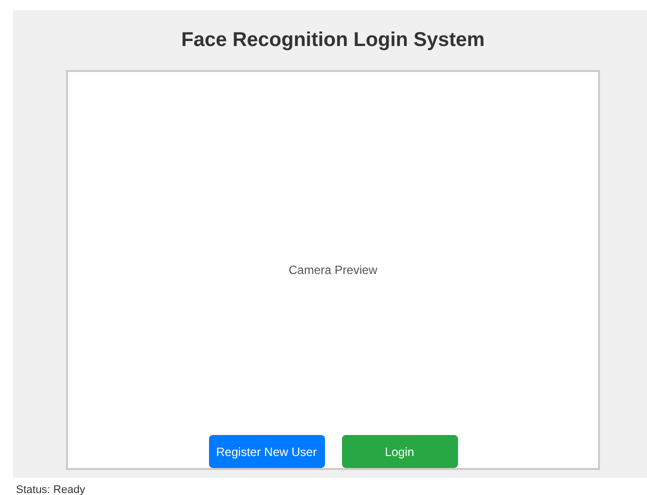 This screenshot has width=647, height=495. I want to click on window-title: Face Recognition Login System, so click(333, 40).